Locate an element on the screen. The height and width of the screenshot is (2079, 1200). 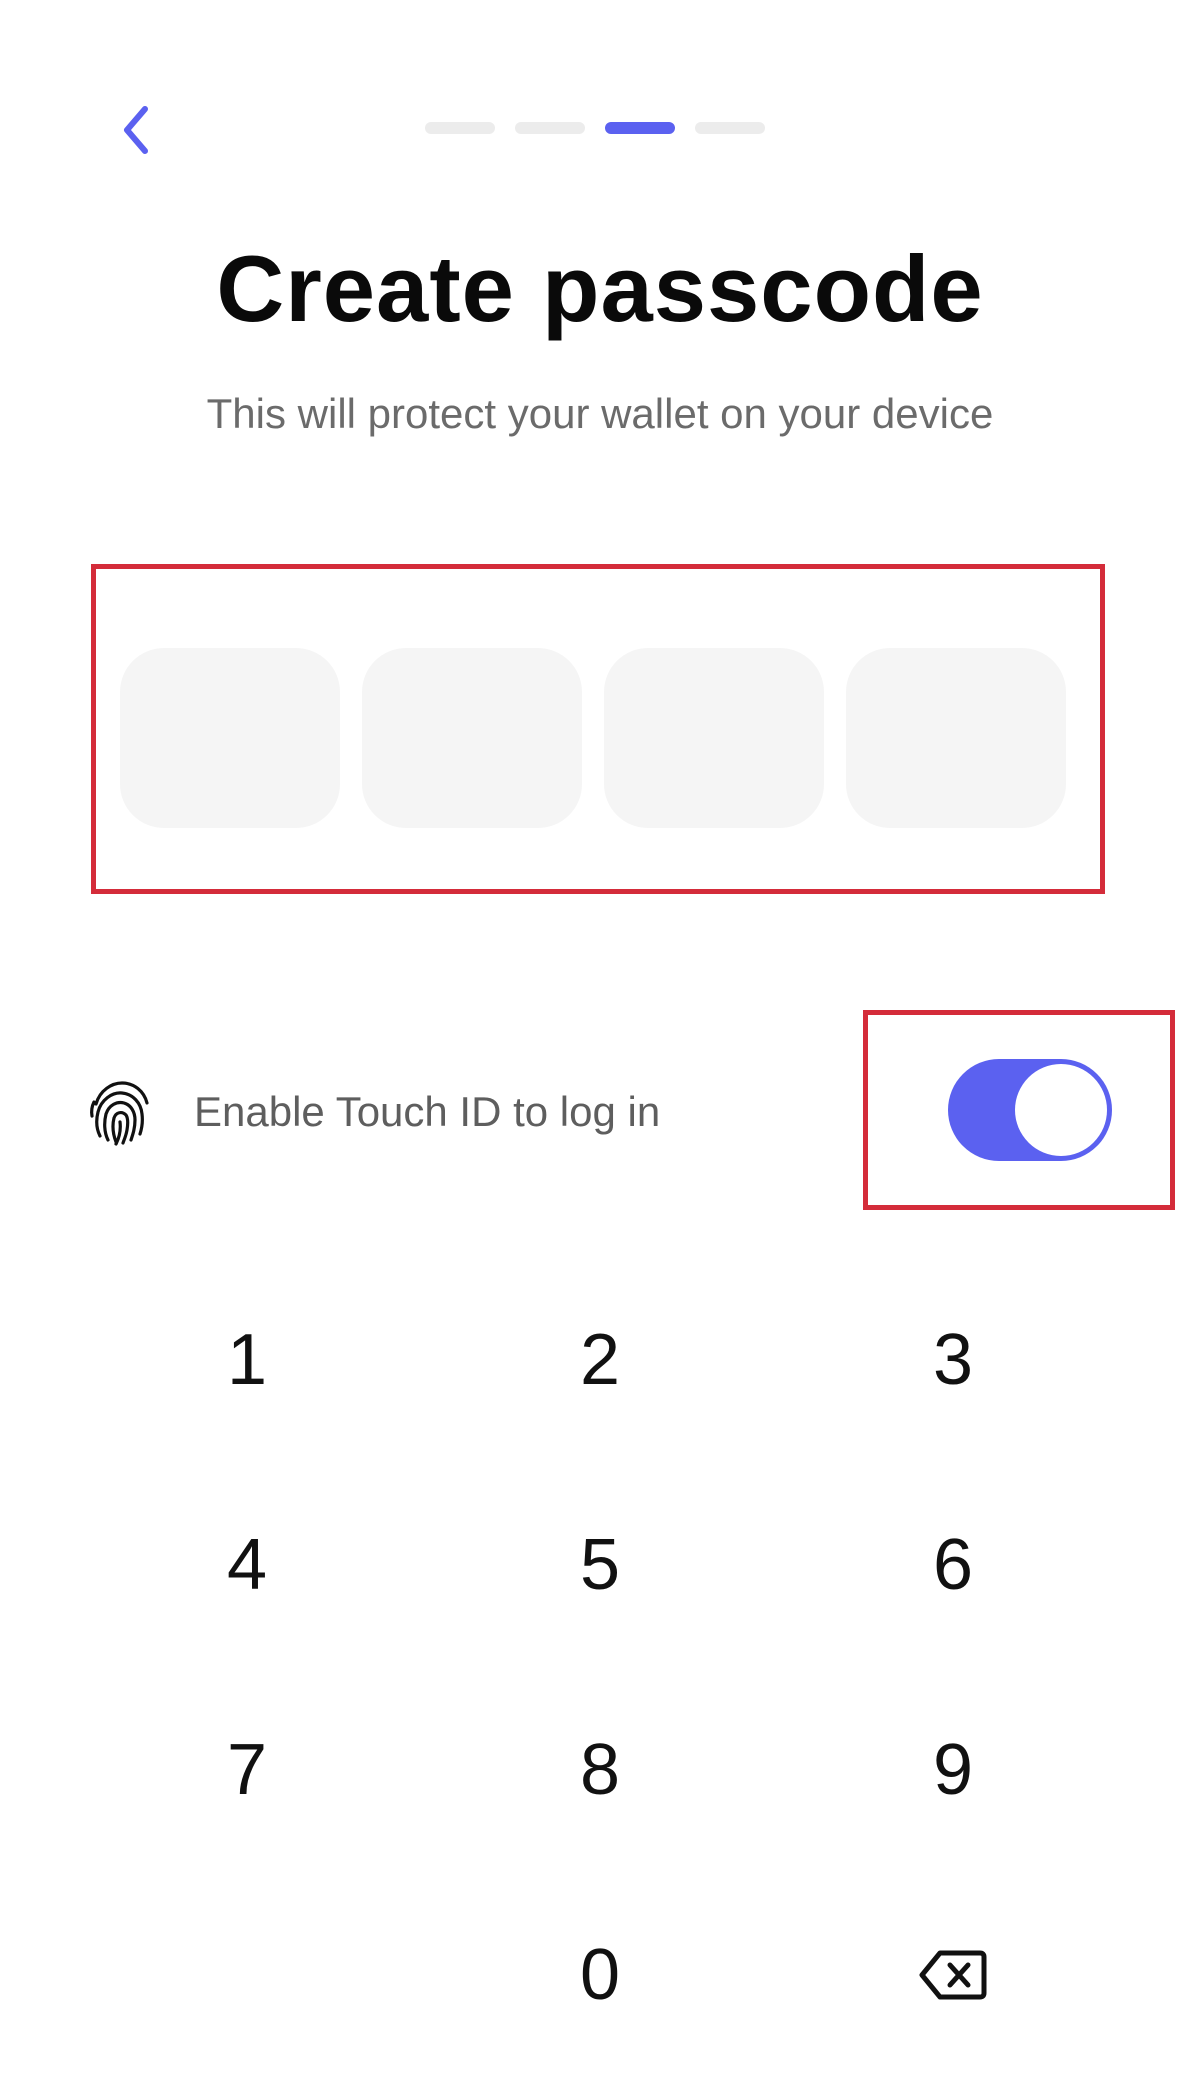
backspace-button is located at coordinates (953, 1975).